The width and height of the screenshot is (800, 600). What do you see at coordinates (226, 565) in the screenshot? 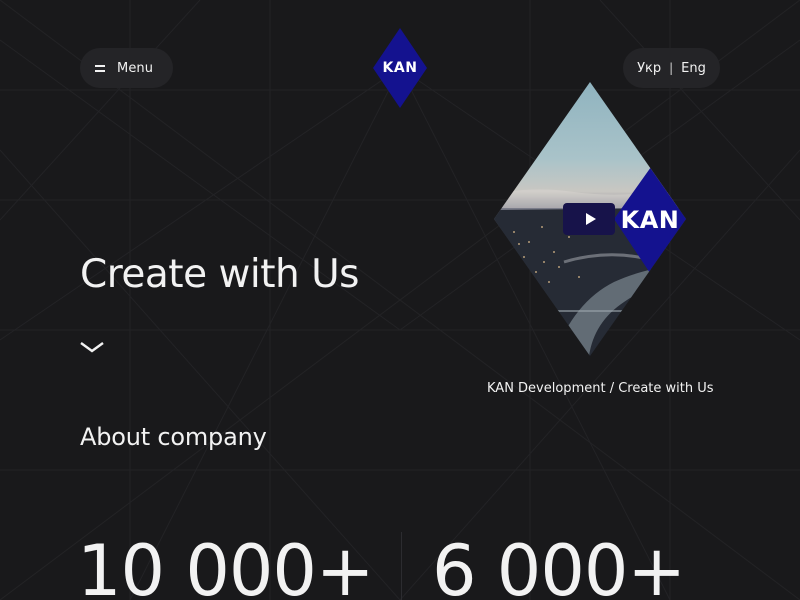
I see `stat-value: 10 000+` at bounding box center [226, 565].